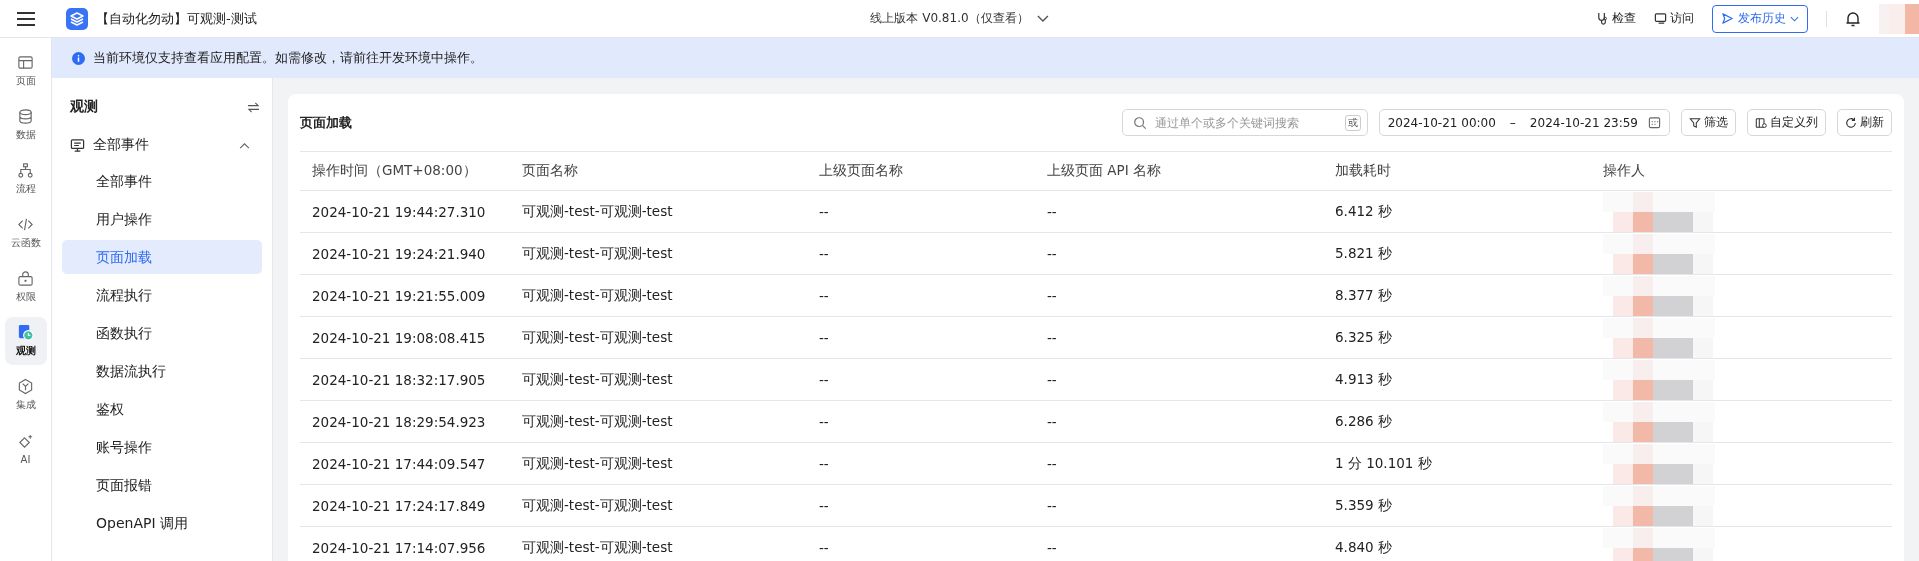  I want to click on nav-item: 用户操作, so click(162, 219).